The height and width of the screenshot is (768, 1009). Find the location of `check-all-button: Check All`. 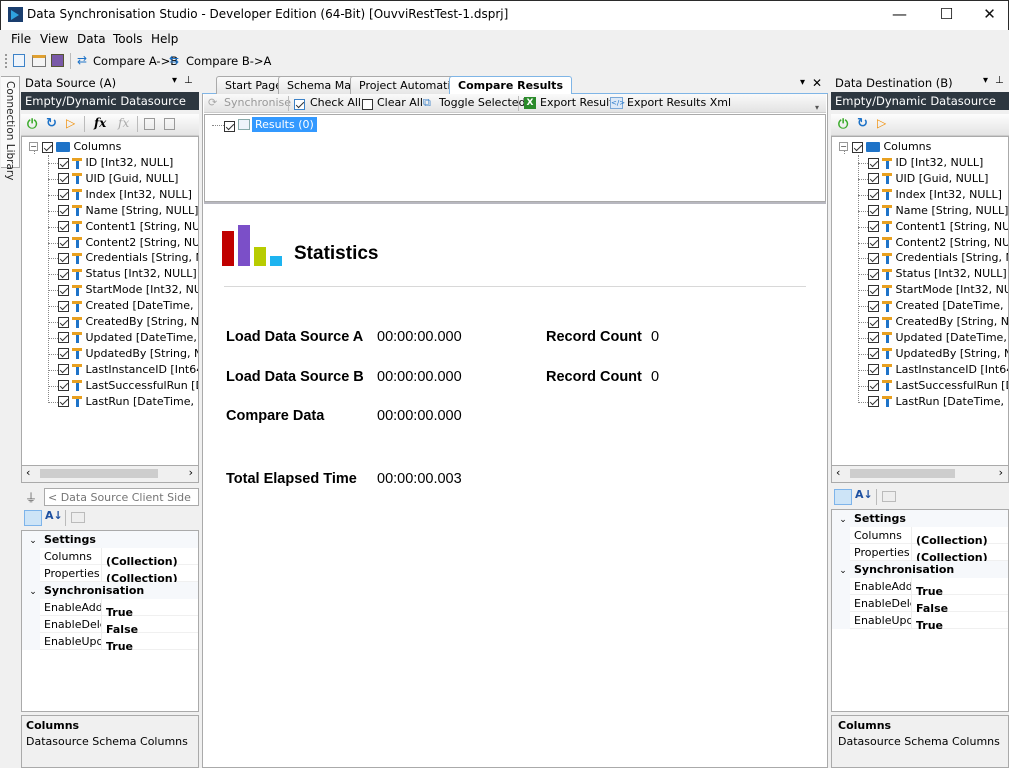

check-all-button: Check All is located at coordinates (335, 102).